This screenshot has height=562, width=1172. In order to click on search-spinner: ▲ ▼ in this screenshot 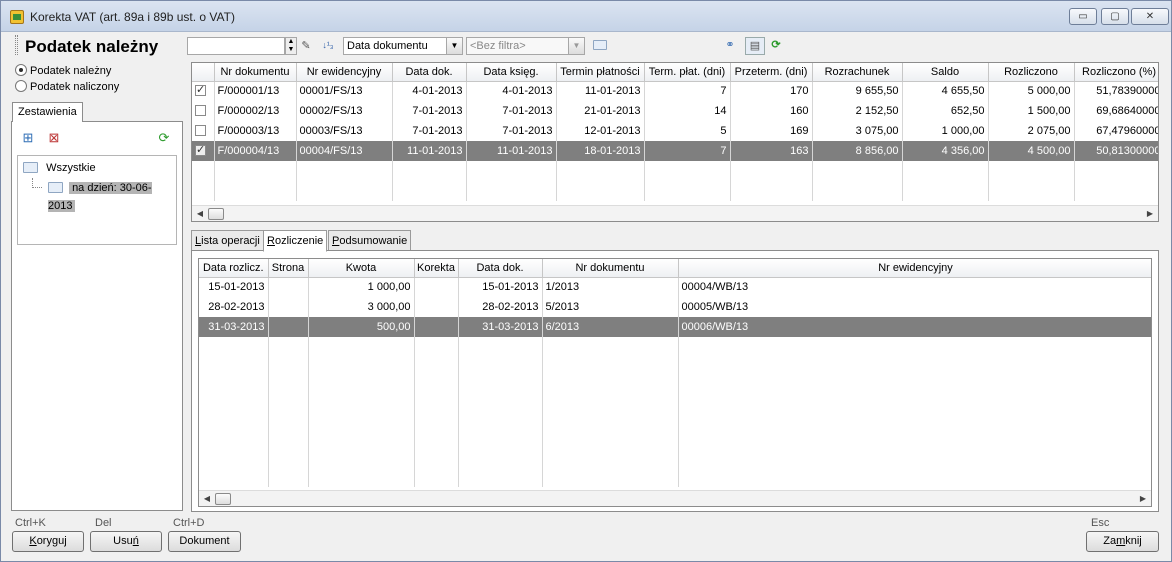, I will do `click(291, 46)`.